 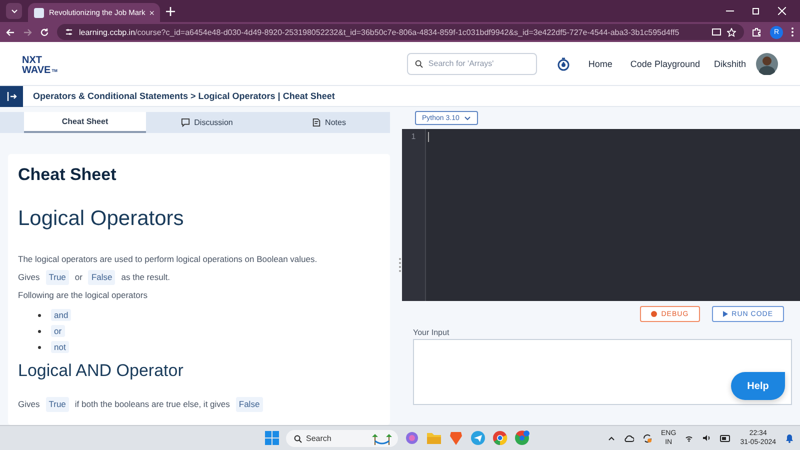 I want to click on new-tab-icon, so click(x=170, y=11).